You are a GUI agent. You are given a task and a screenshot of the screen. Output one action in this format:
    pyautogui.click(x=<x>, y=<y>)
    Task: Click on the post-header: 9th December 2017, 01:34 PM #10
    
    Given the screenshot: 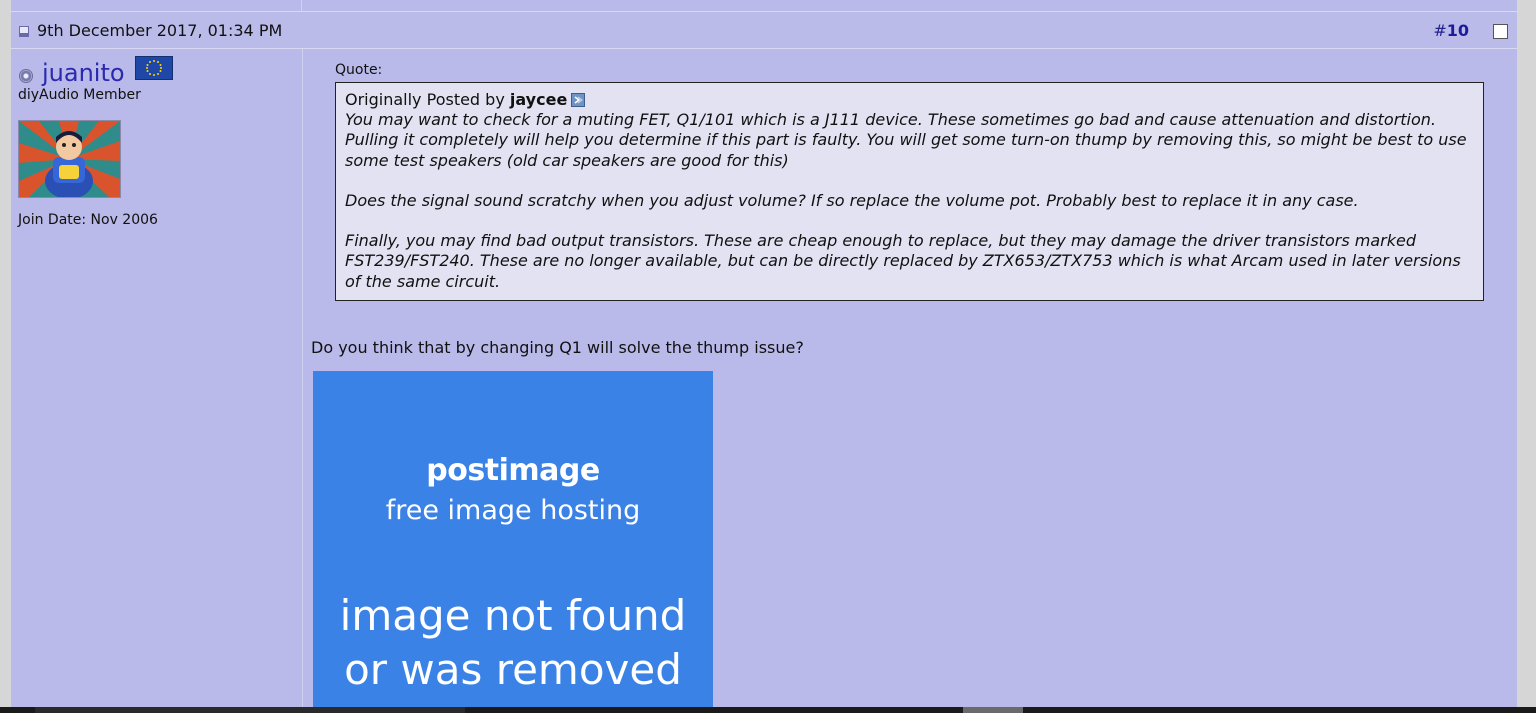 What is the action you would take?
    pyautogui.click(x=764, y=30)
    